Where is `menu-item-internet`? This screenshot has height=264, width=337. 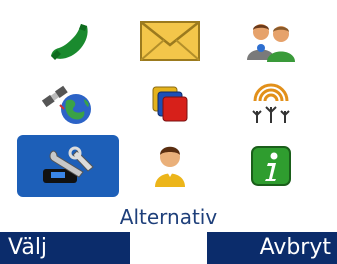 menu-item-internet is located at coordinates (68, 104).